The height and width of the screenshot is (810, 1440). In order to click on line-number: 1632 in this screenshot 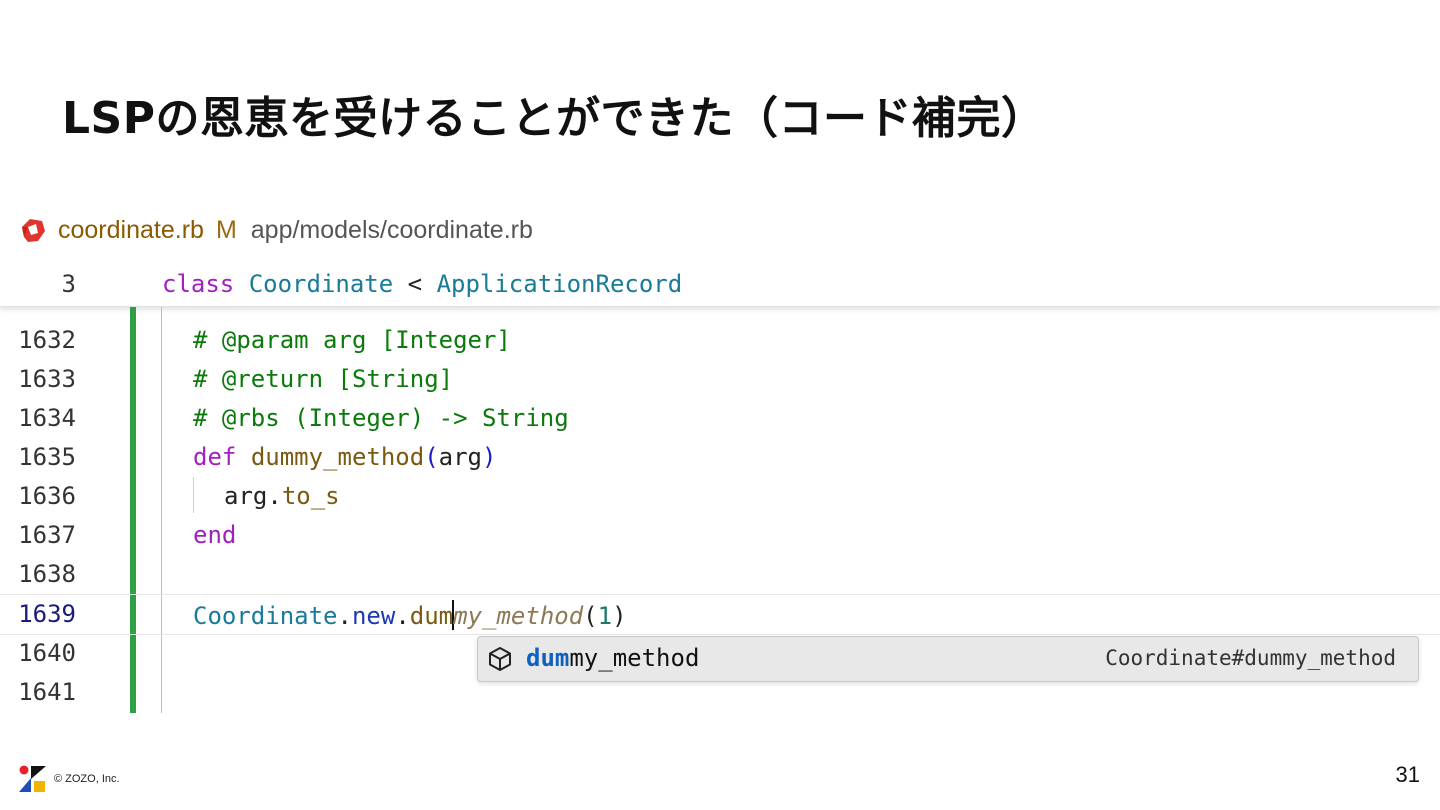, I will do `click(47, 340)`.